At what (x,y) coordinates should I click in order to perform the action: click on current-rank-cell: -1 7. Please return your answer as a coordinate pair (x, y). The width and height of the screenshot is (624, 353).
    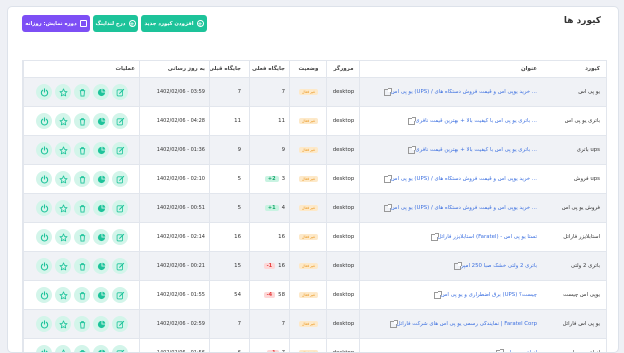
    Looking at the image, I should click on (269, 346).